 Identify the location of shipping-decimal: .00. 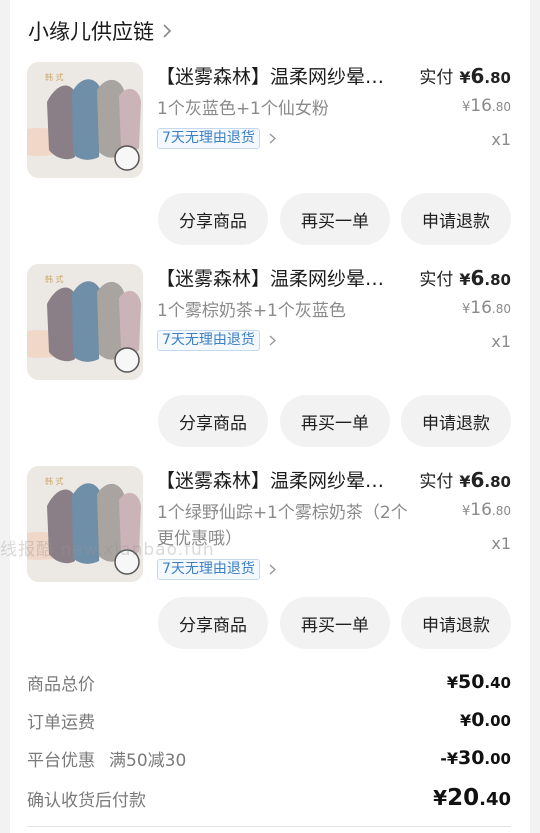
(497, 721).